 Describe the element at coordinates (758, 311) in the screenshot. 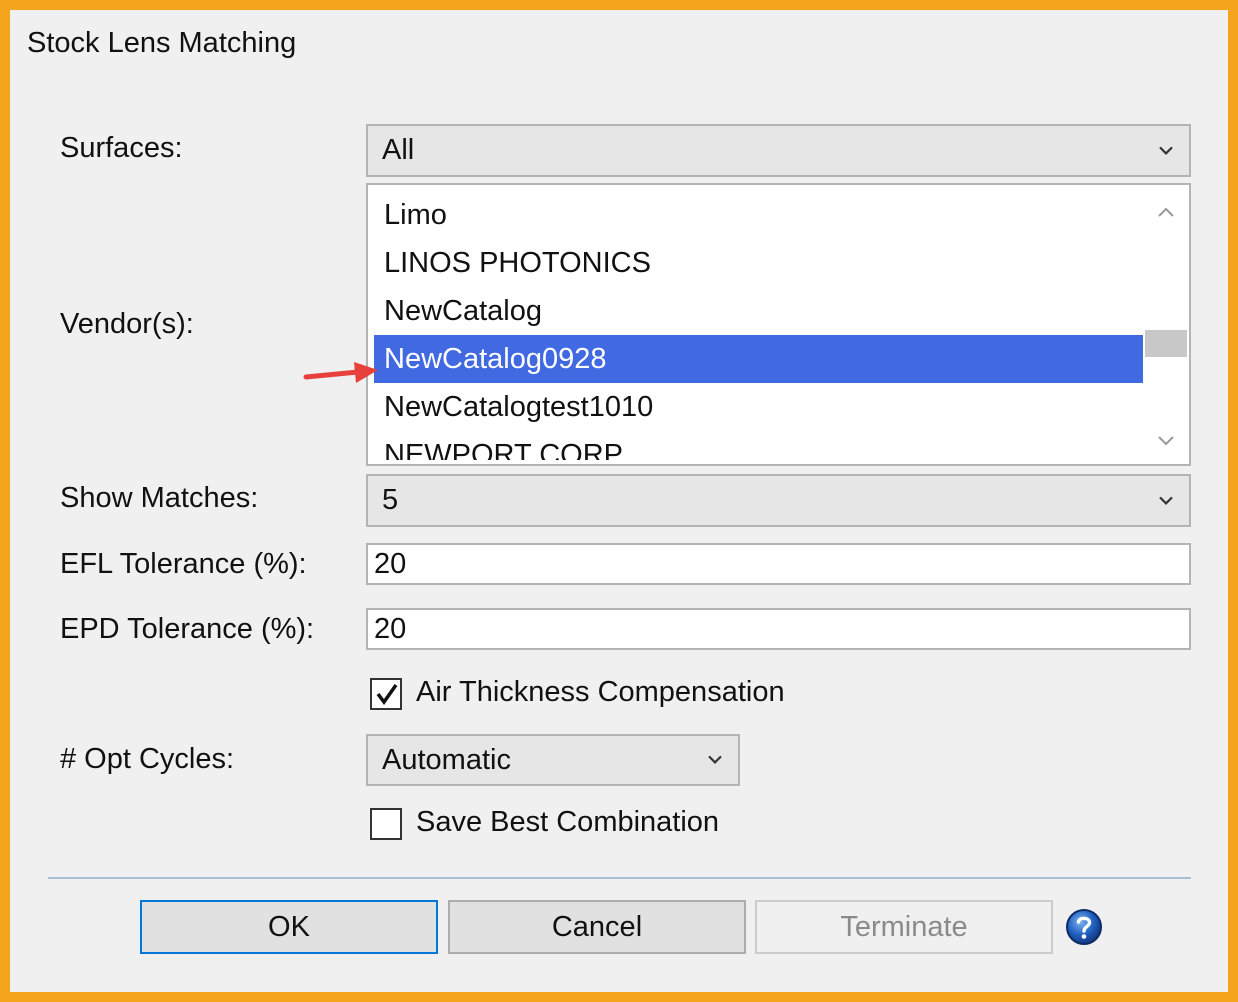

I see `list-item: NewCatalog` at that location.